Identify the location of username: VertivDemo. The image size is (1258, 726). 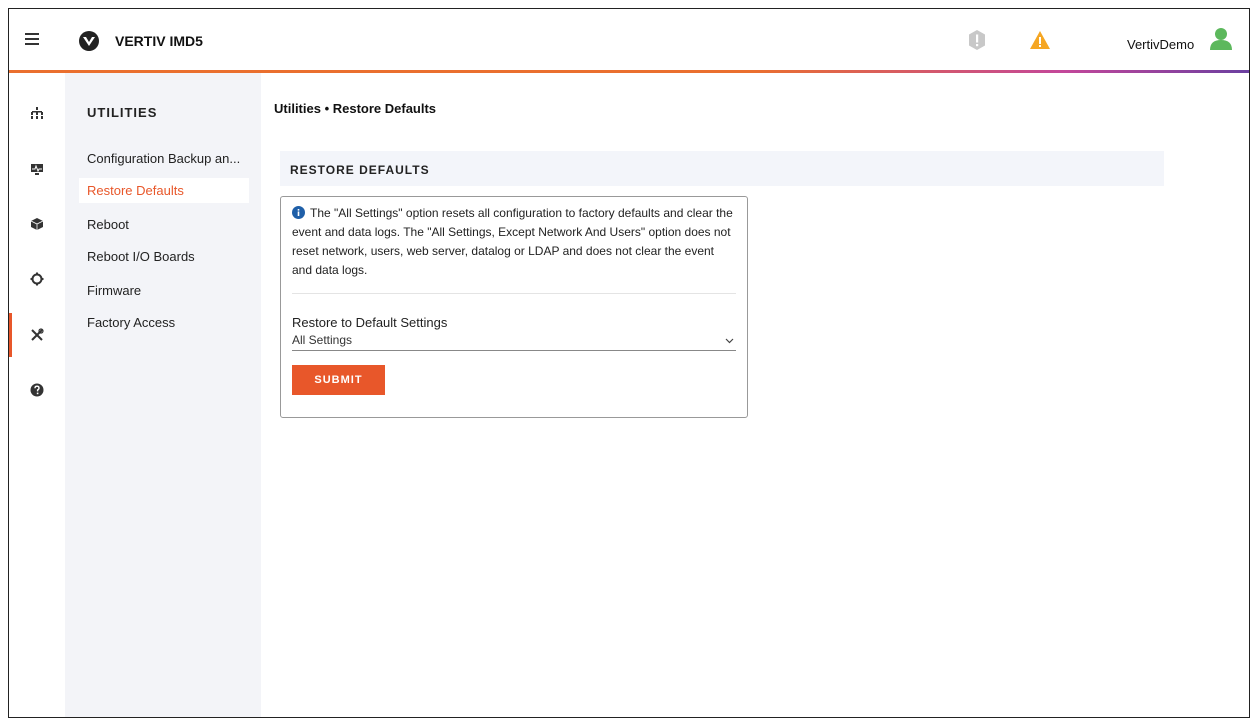
(1160, 44).